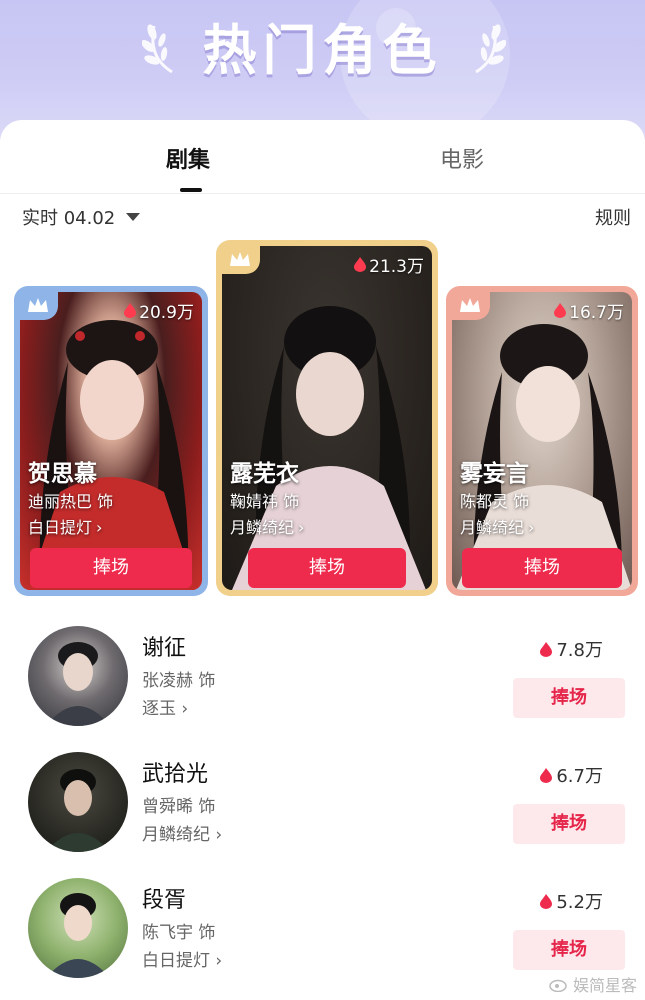 Image resolution: width=645 pixels, height=1000 pixels. Describe the element at coordinates (494, 474) in the screenshot. I see `character-name: 雾妄言` at that location.